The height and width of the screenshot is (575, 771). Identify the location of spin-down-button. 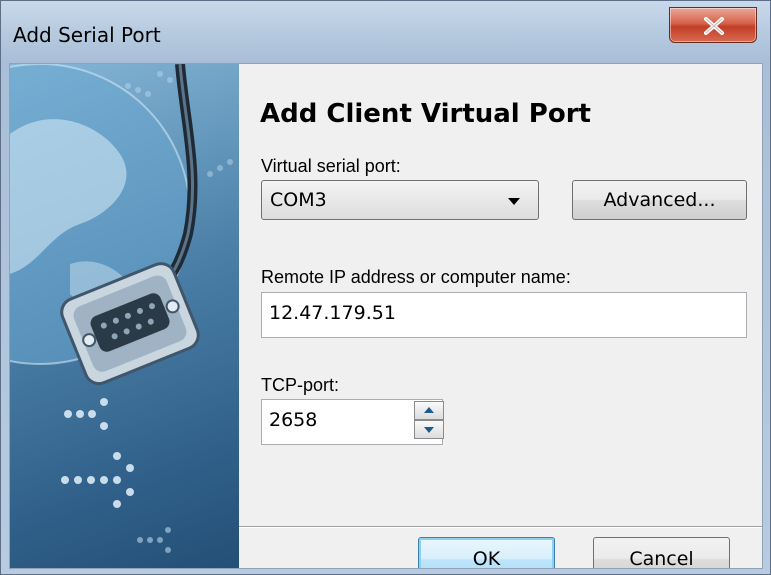
(429, 429).